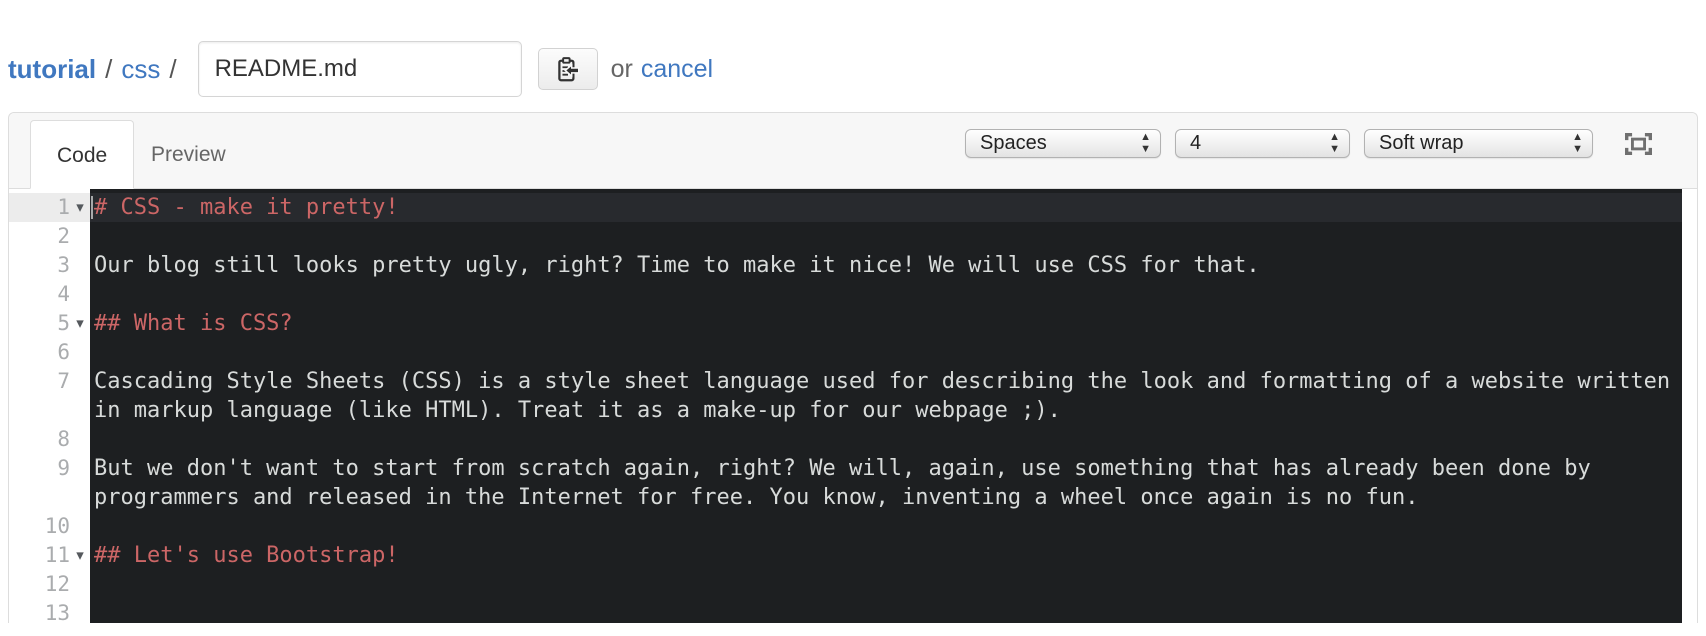 This screenshot has height=636, width=1706. What do you see at coordinates (63, 236) in the screenshot?
I see `line-number: 2` at bounding box center [63, 236].